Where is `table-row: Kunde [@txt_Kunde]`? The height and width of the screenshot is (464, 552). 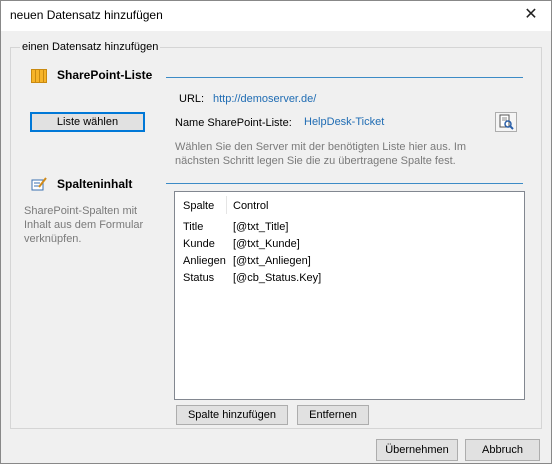
table-row: Kunde [@txt_Kunde] is located at coordinates (348, 245).